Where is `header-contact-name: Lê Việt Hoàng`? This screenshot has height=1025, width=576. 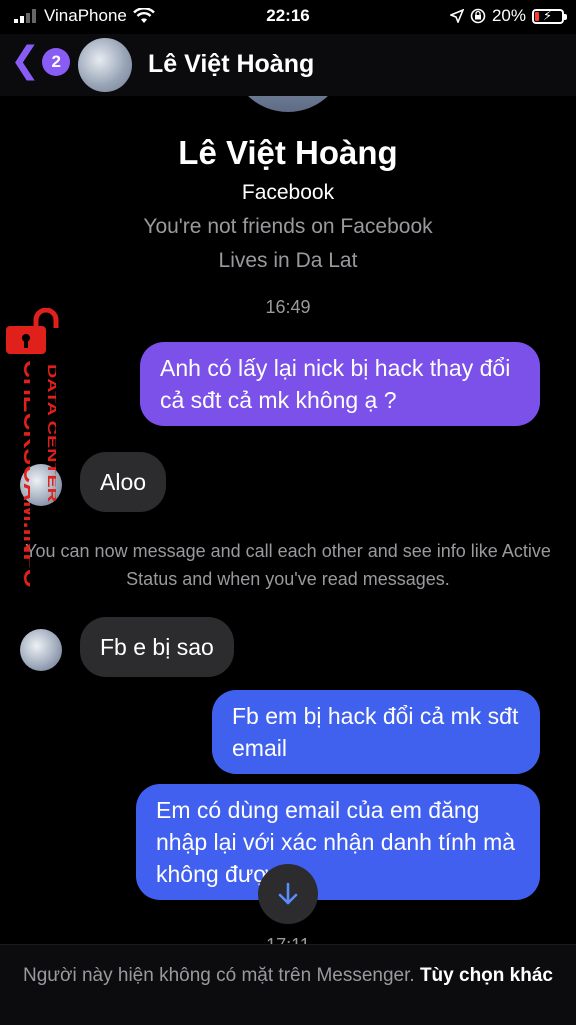 header-contact-name: Lê Việt Hoàng is located at coordinates (231, 64).